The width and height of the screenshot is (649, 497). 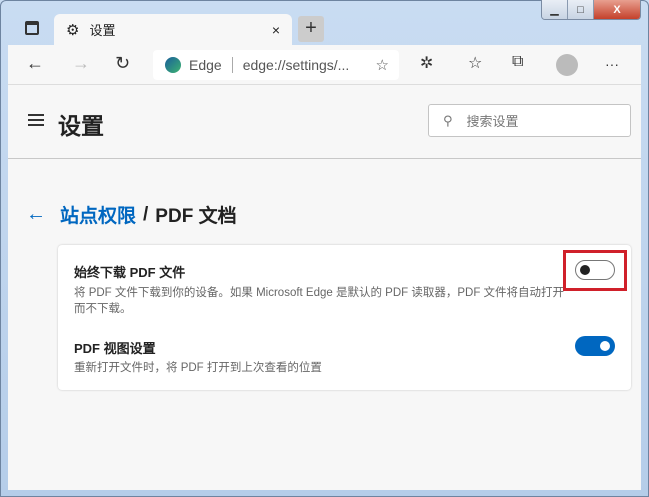 I want to click on tab-title: 设置, so click(x=102, y=30).